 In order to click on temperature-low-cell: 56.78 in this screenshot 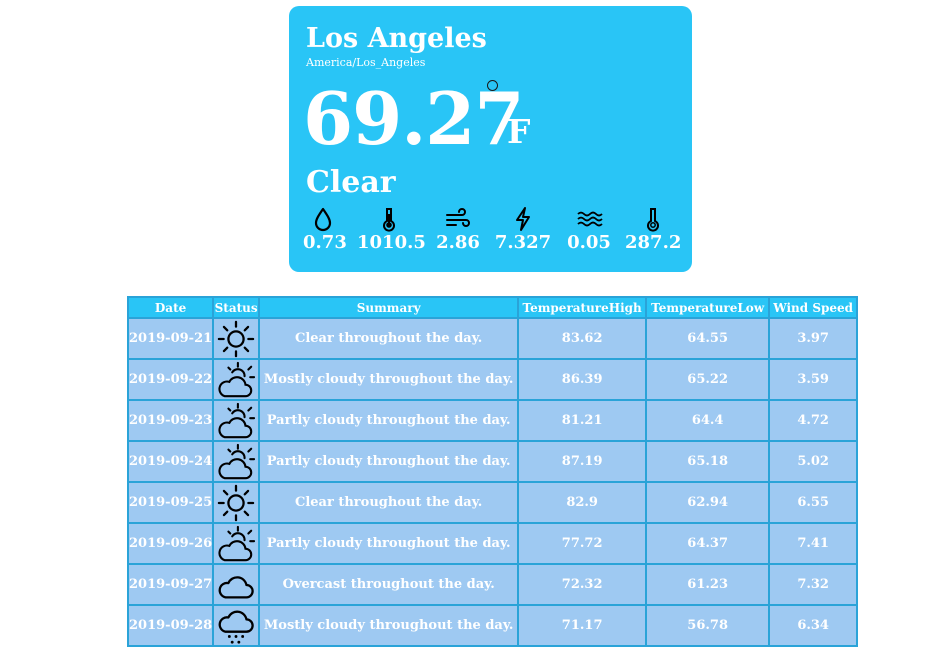, I will do `click(708, 625)`.